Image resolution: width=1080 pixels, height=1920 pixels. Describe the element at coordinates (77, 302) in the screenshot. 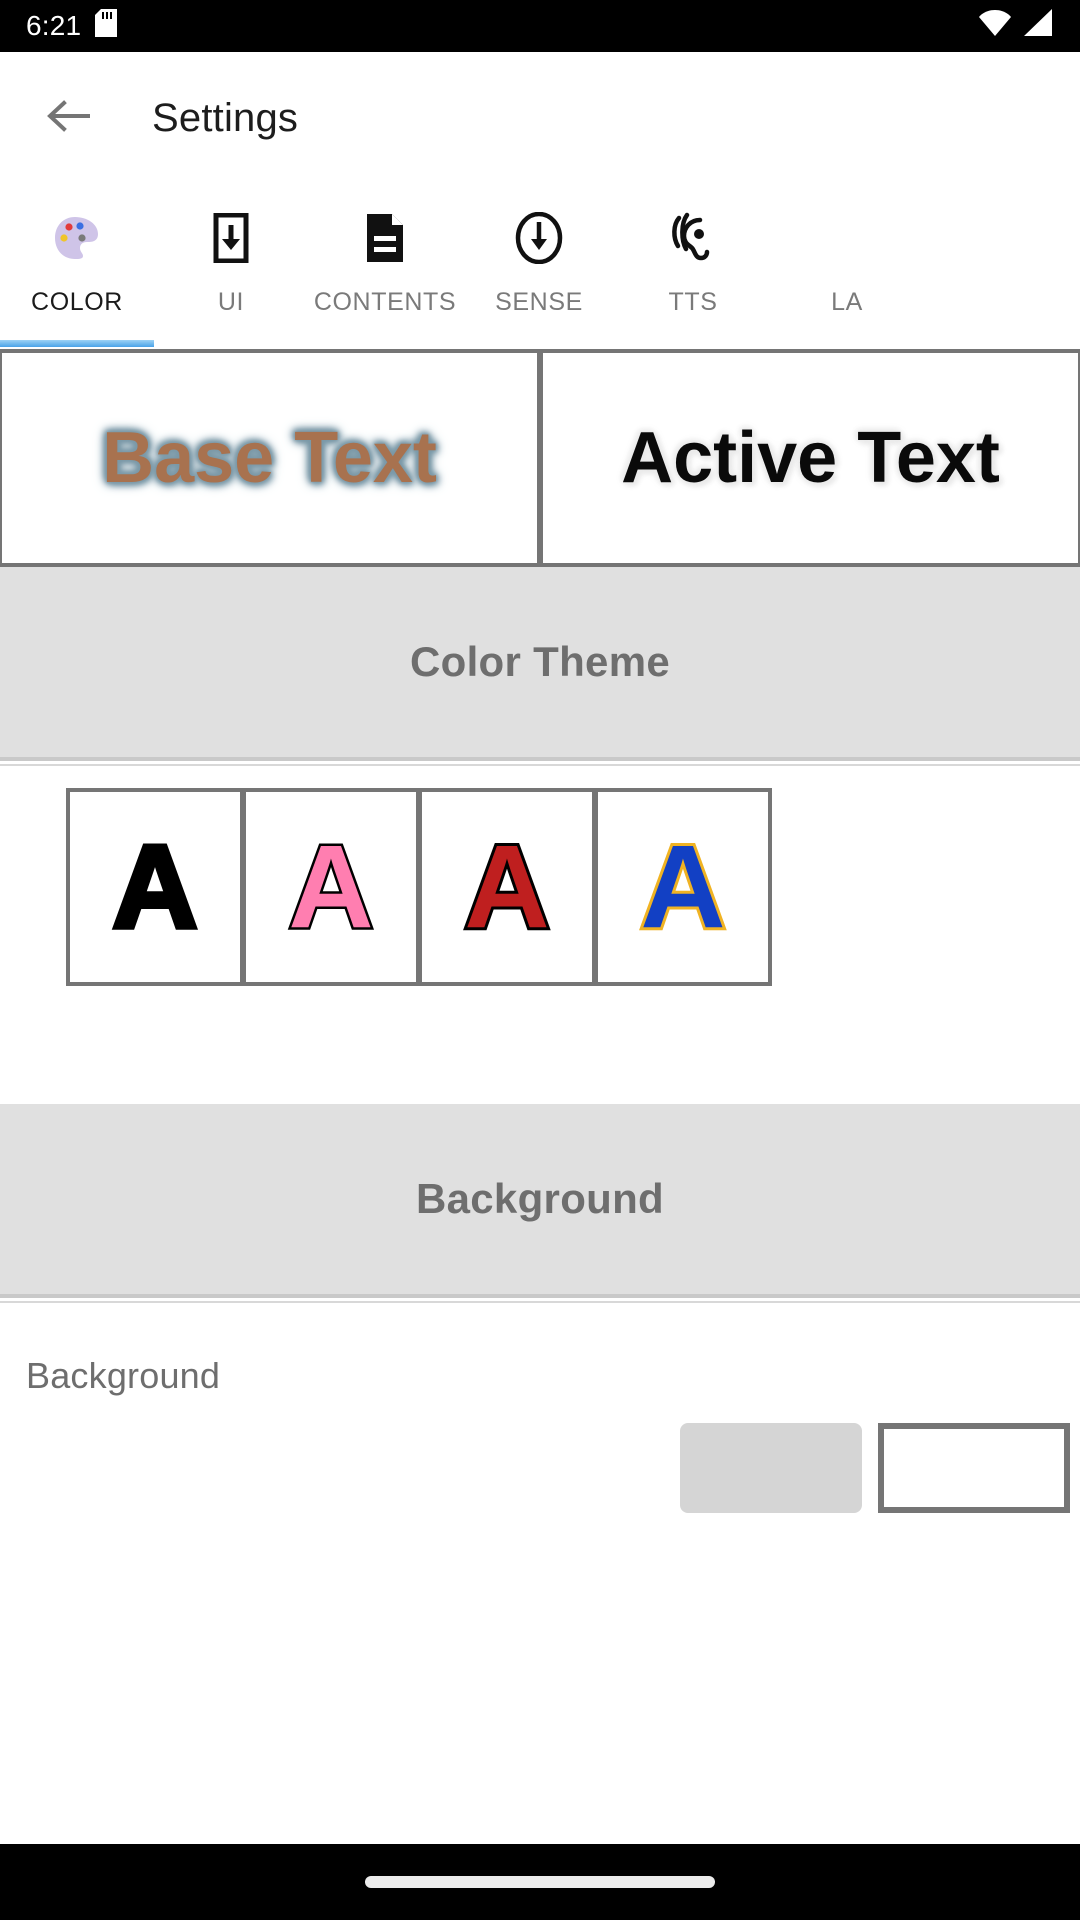

I see `tab-label-color: COLOR` at that location.